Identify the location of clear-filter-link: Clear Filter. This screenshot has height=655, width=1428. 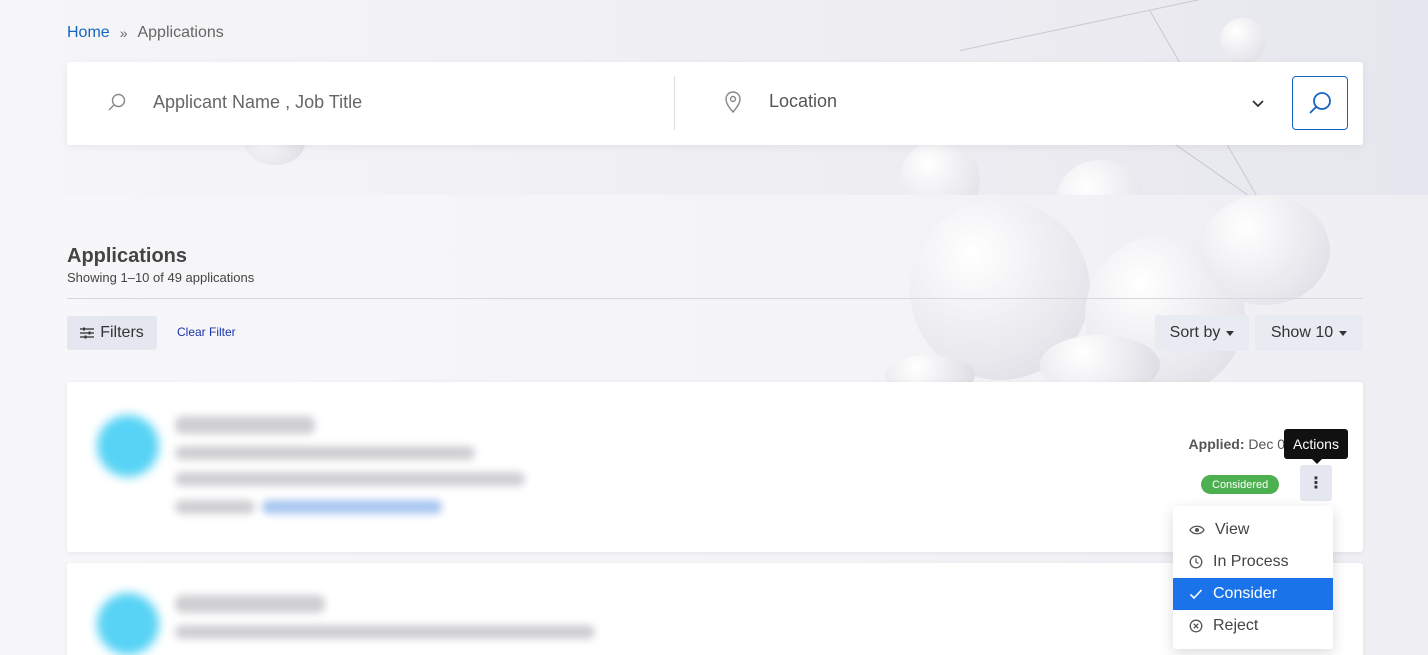
(206, 332).